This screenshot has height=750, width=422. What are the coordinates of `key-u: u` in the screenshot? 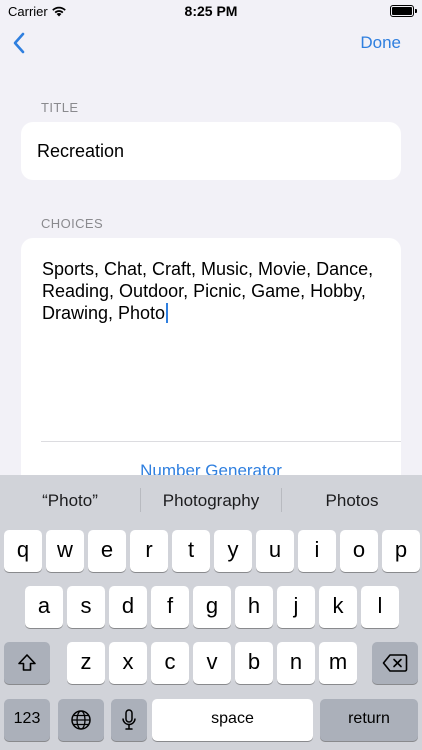 It's located at (275, 551).